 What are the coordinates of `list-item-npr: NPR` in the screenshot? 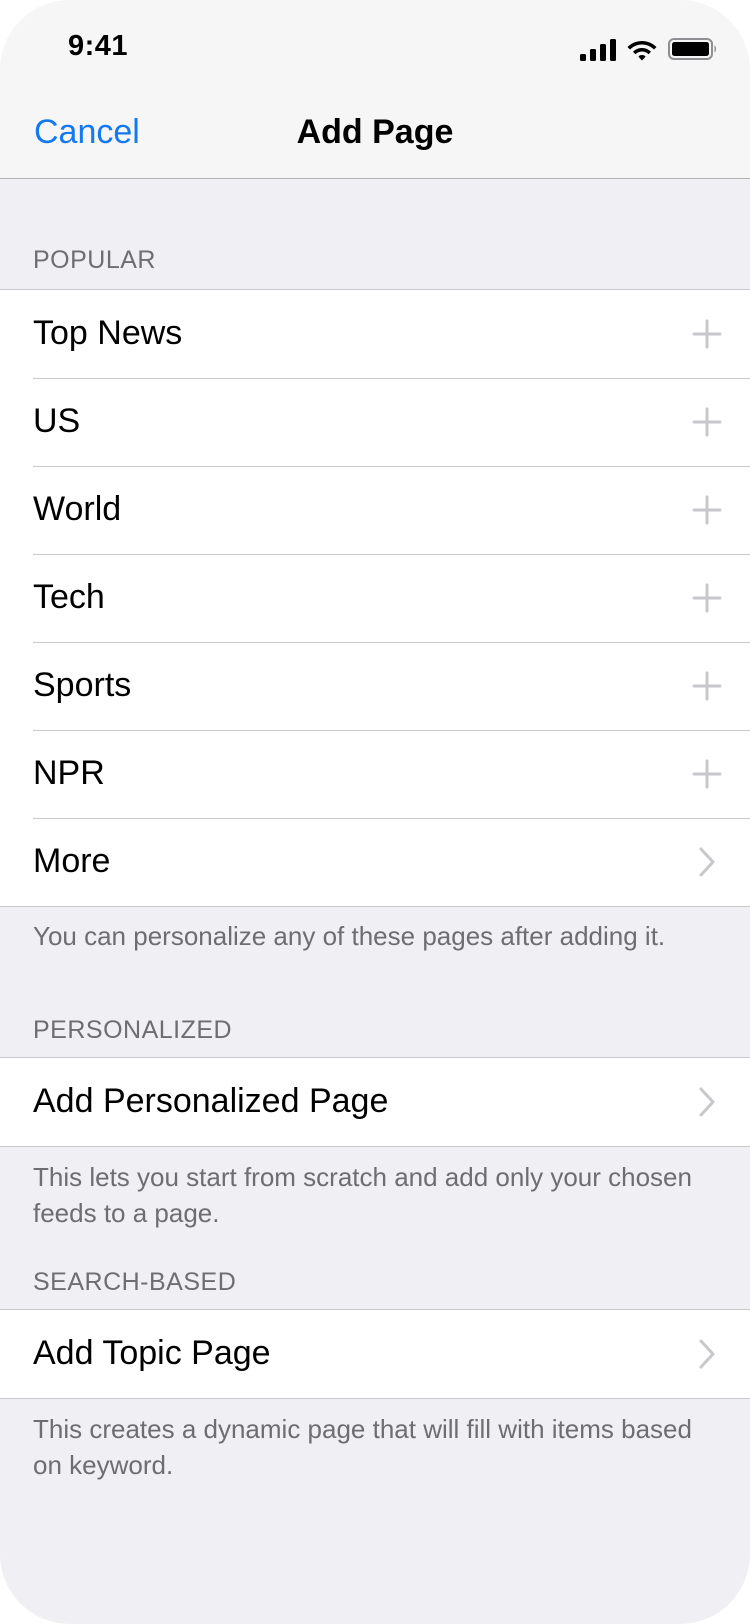 It's located at (375, 774).